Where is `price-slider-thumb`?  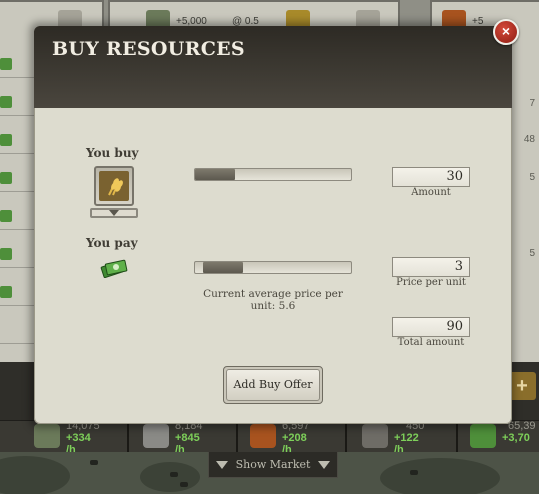 price-slider-thumb is located at coordinates (223, 267).